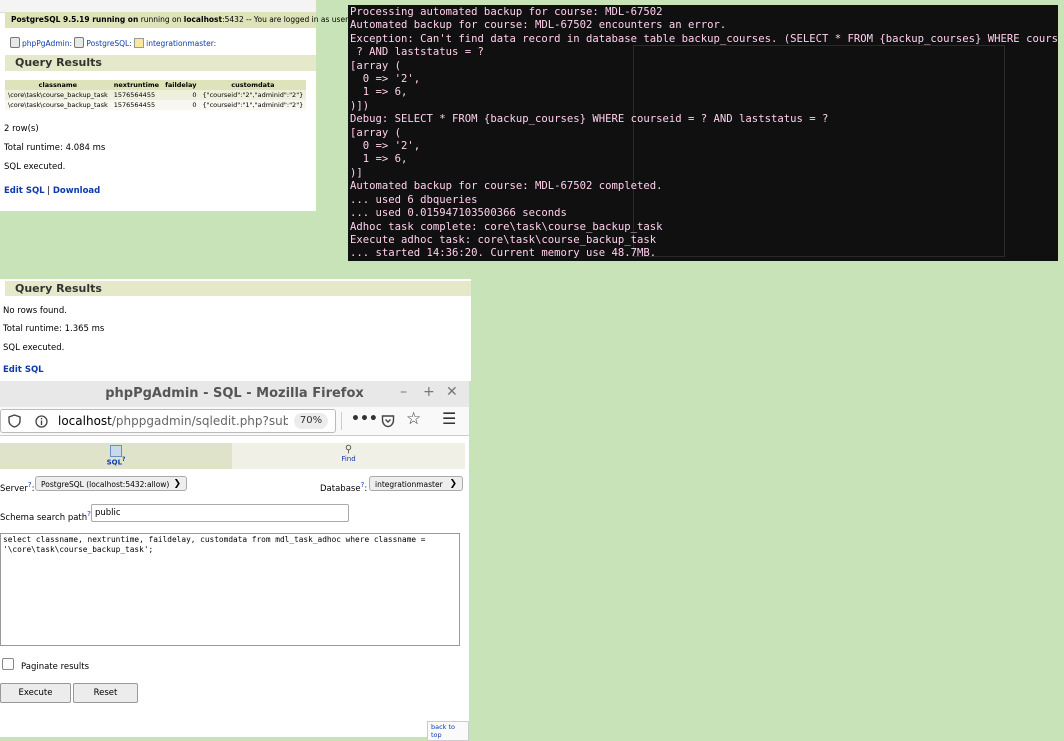 This screenshot has height=741, width=1064. I want to click on database-select: integrationmaster ❯, so click(416, 483).